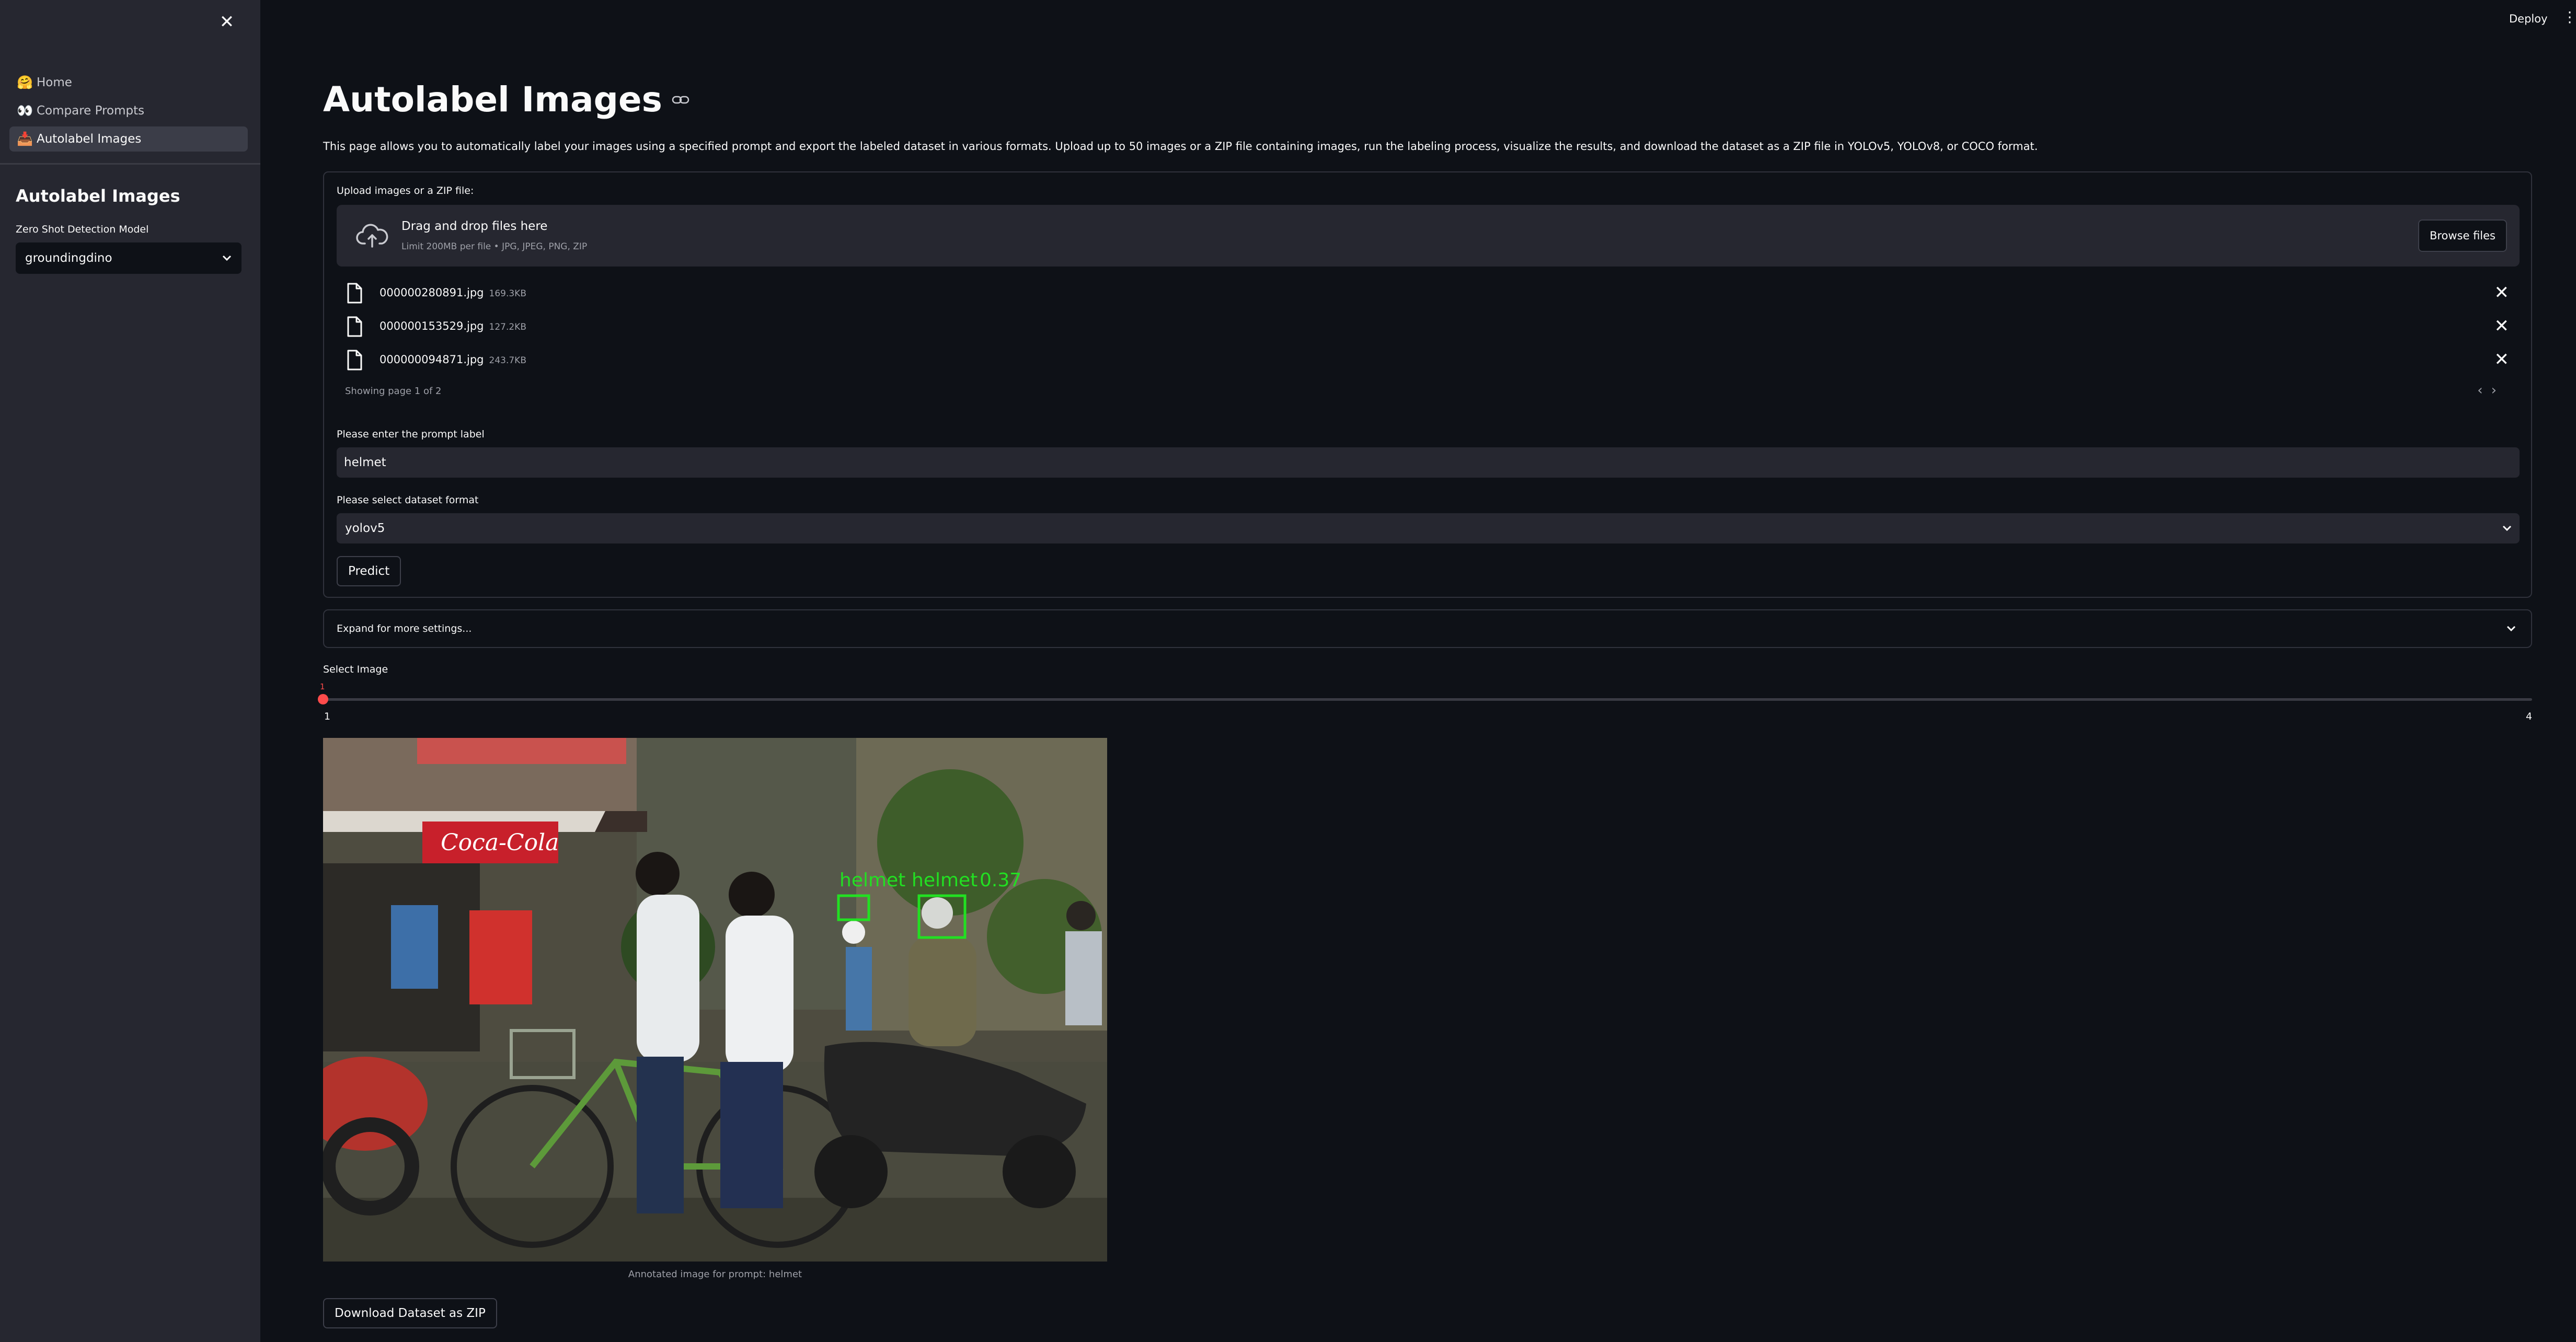  I want to click on format-select: yolov5, so click(1428, 528).